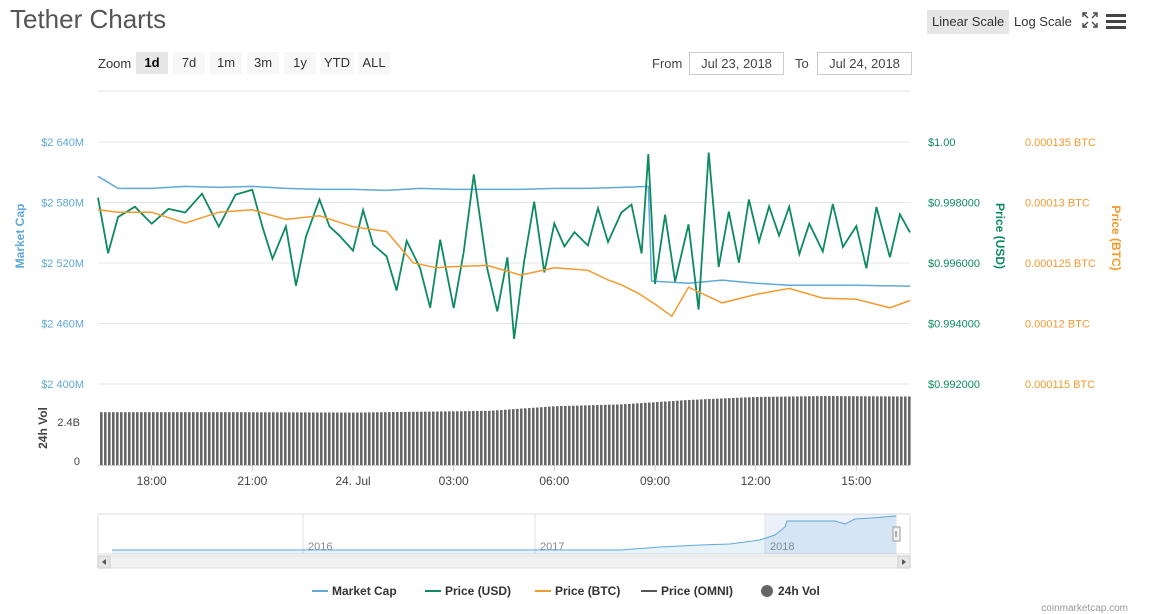  What do you see at coordinates (352, 481) in the screenshot?
I see `x-tick-label: 24. Jul` at bounding box center [352, 481].